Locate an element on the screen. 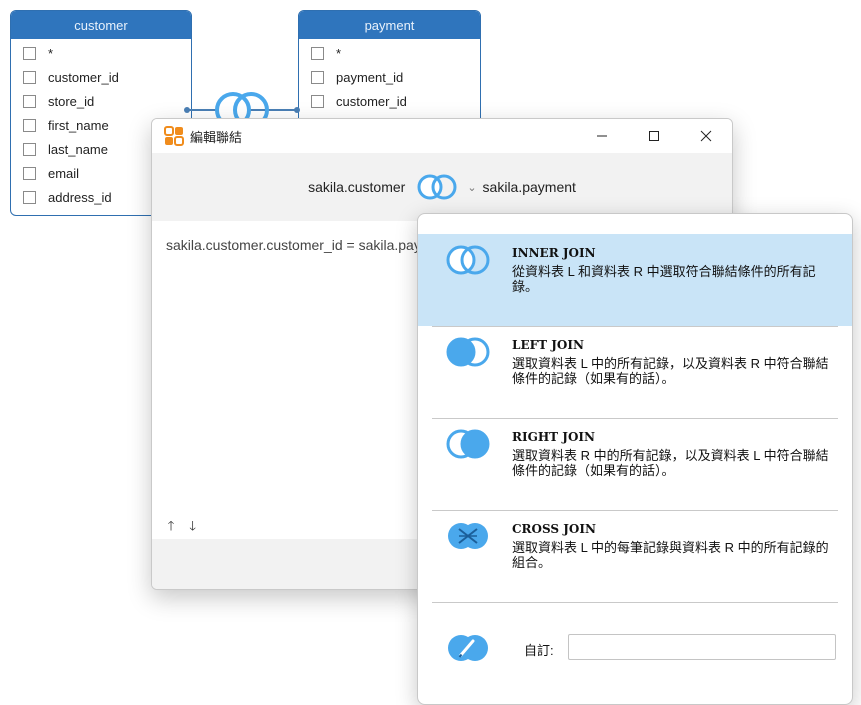  minimize-button is located at coordinates (602, 136).